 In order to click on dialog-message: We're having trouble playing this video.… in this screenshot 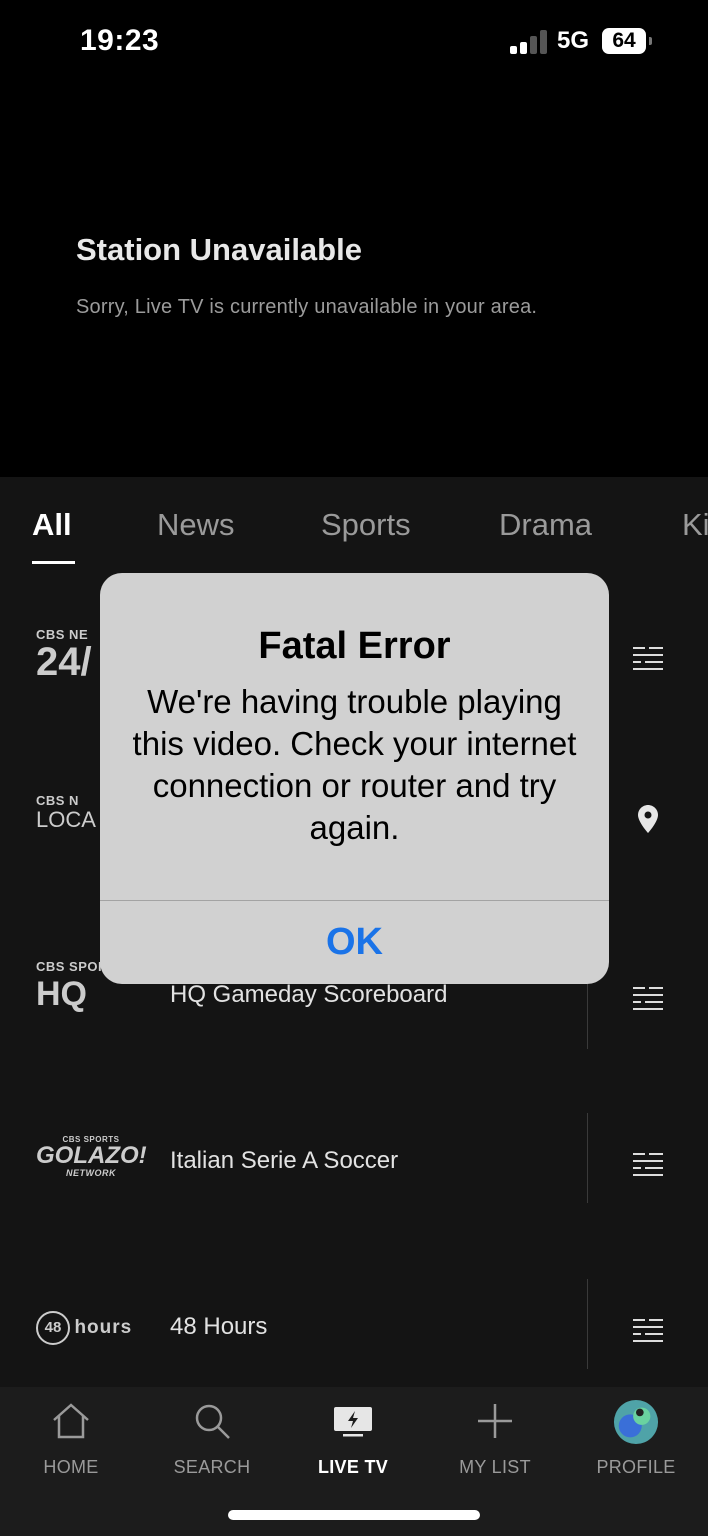, I will do `click(354, 764)`.